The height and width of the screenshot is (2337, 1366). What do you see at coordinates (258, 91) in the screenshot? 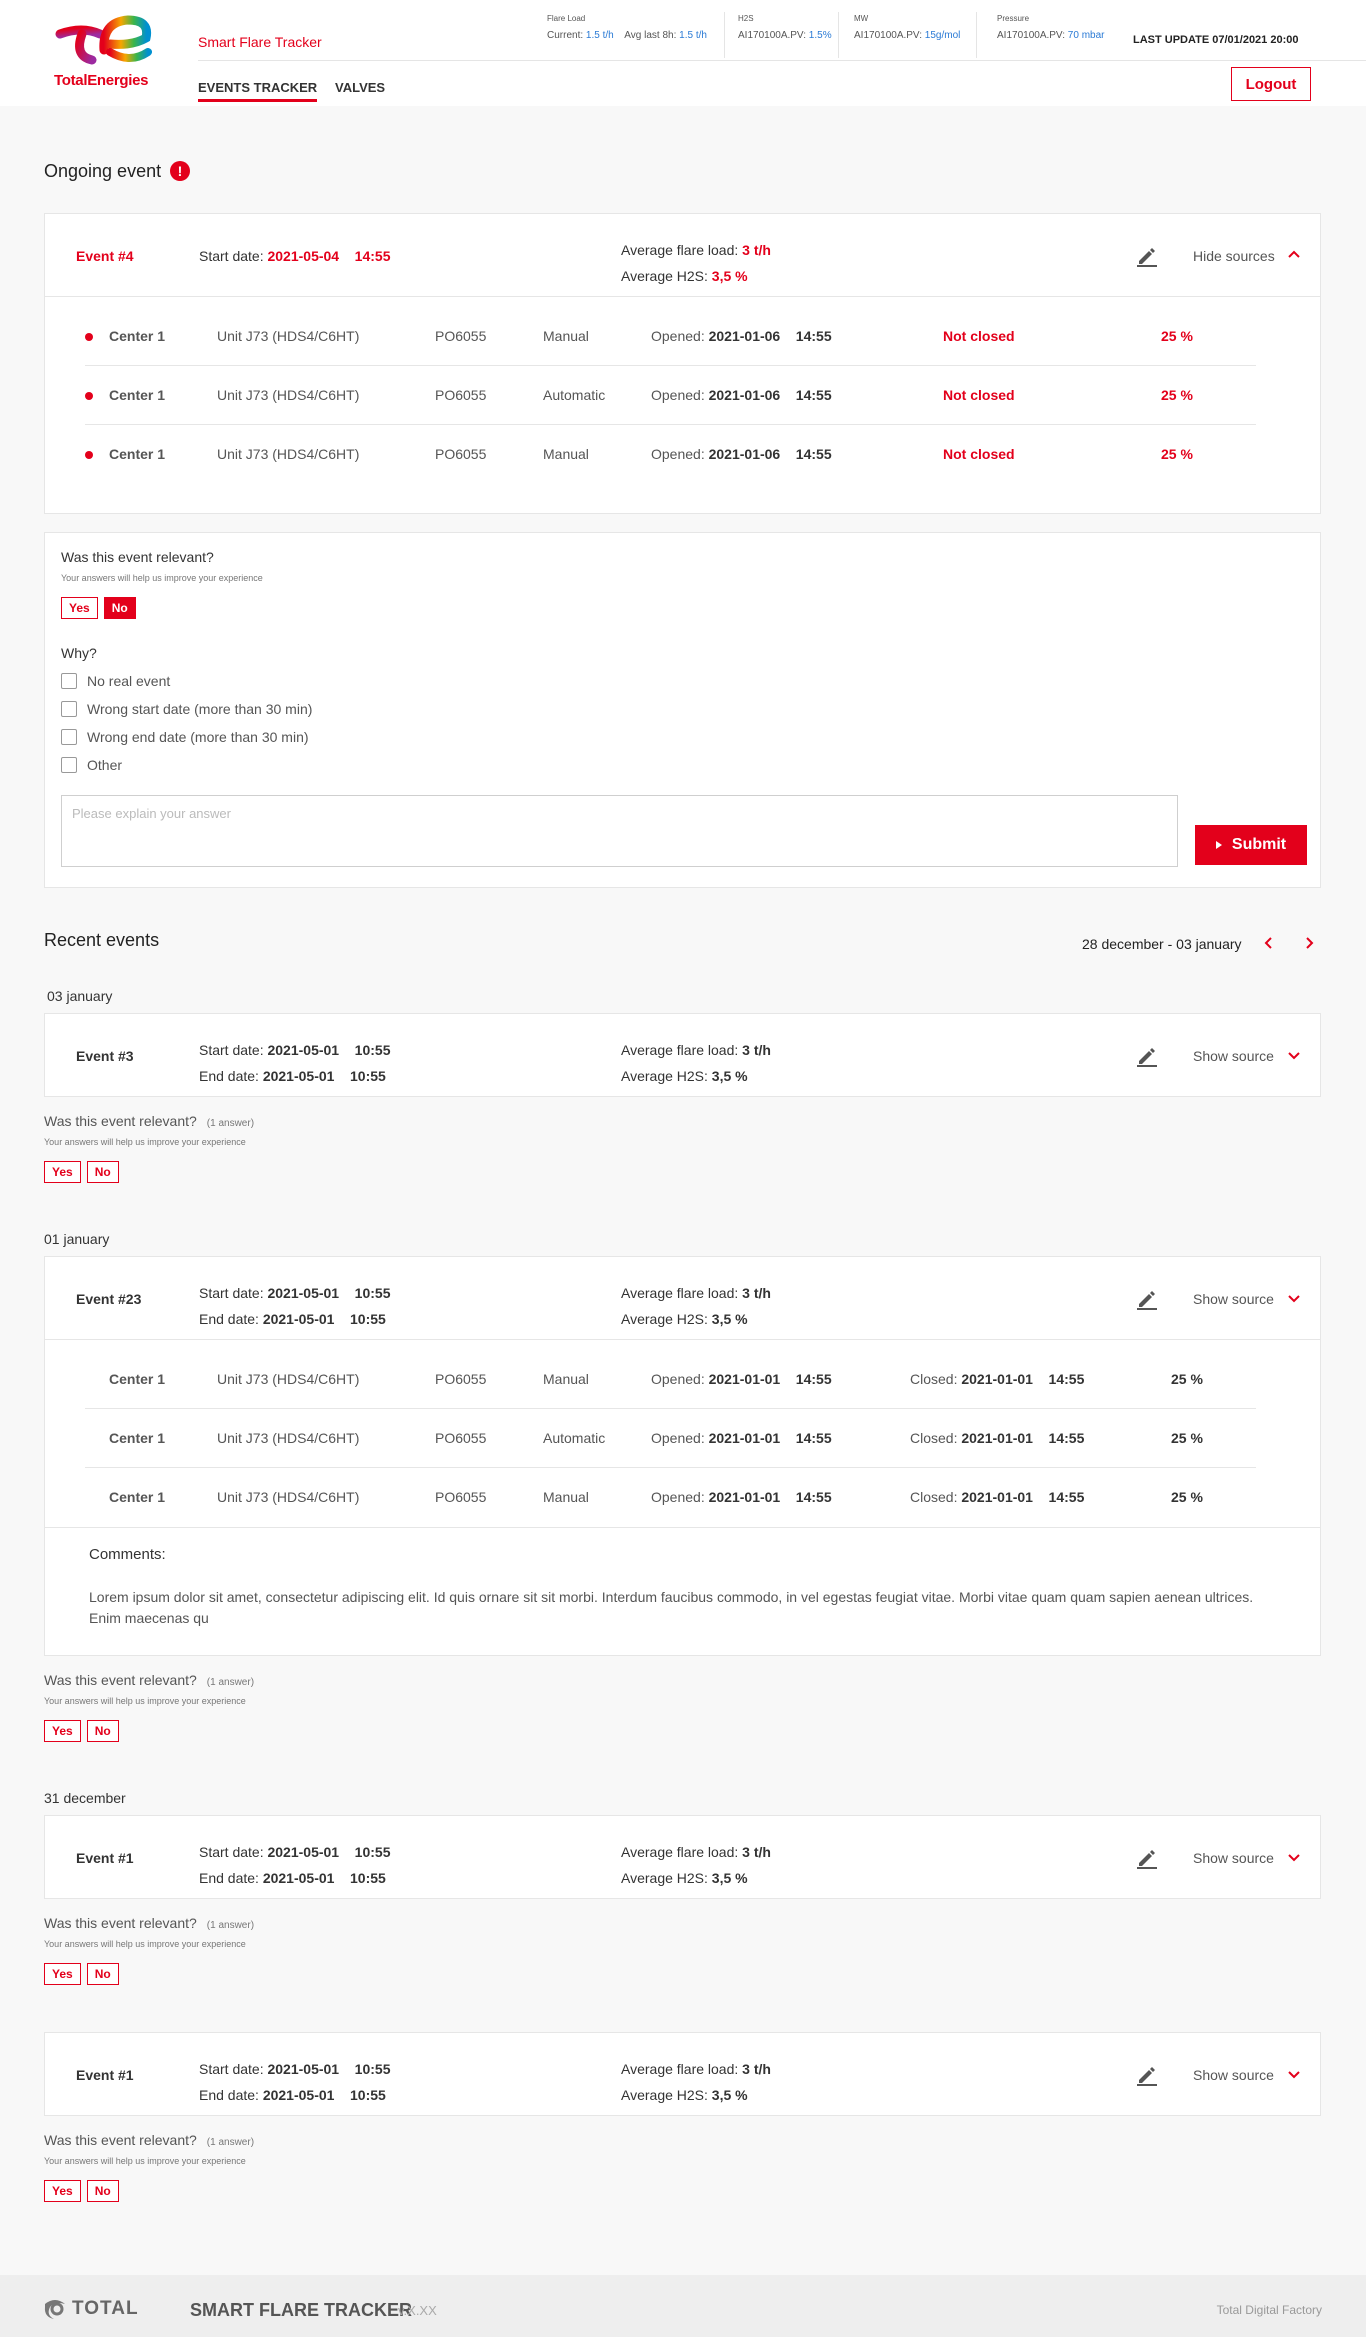
I see `tab-events-tracker: EVENTS TRACKER` at bounding box center [258, 91].